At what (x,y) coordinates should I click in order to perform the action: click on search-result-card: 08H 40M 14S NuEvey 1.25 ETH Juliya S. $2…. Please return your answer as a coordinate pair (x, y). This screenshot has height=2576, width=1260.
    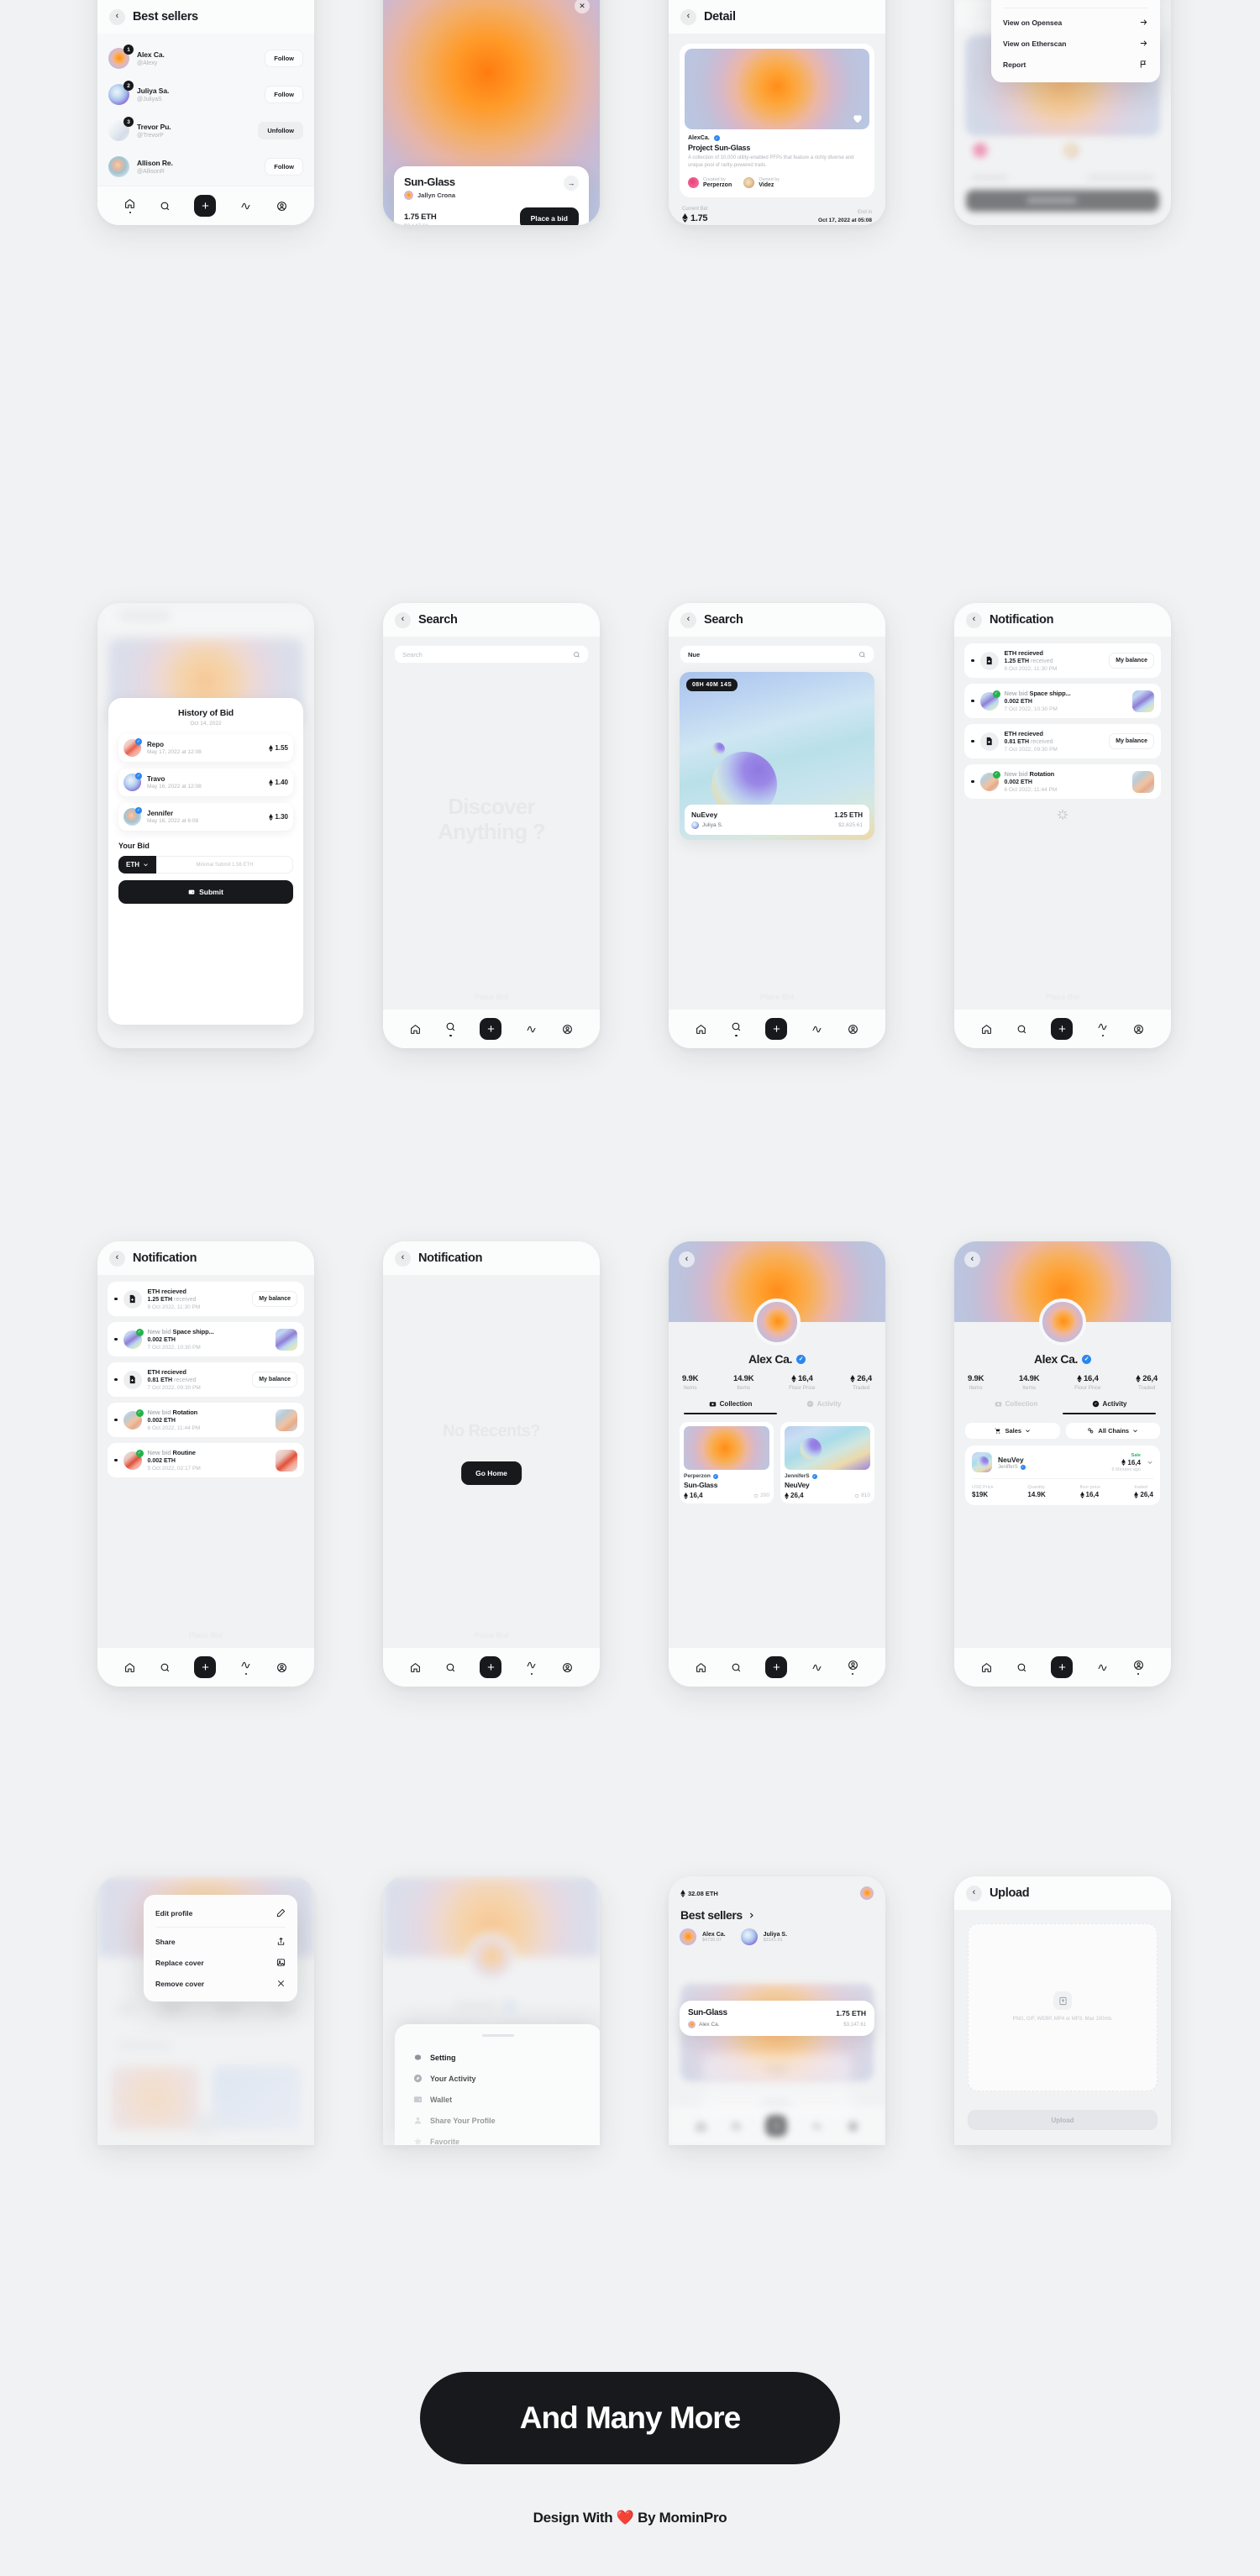
    Looking at the image, I should click on (777, 756).